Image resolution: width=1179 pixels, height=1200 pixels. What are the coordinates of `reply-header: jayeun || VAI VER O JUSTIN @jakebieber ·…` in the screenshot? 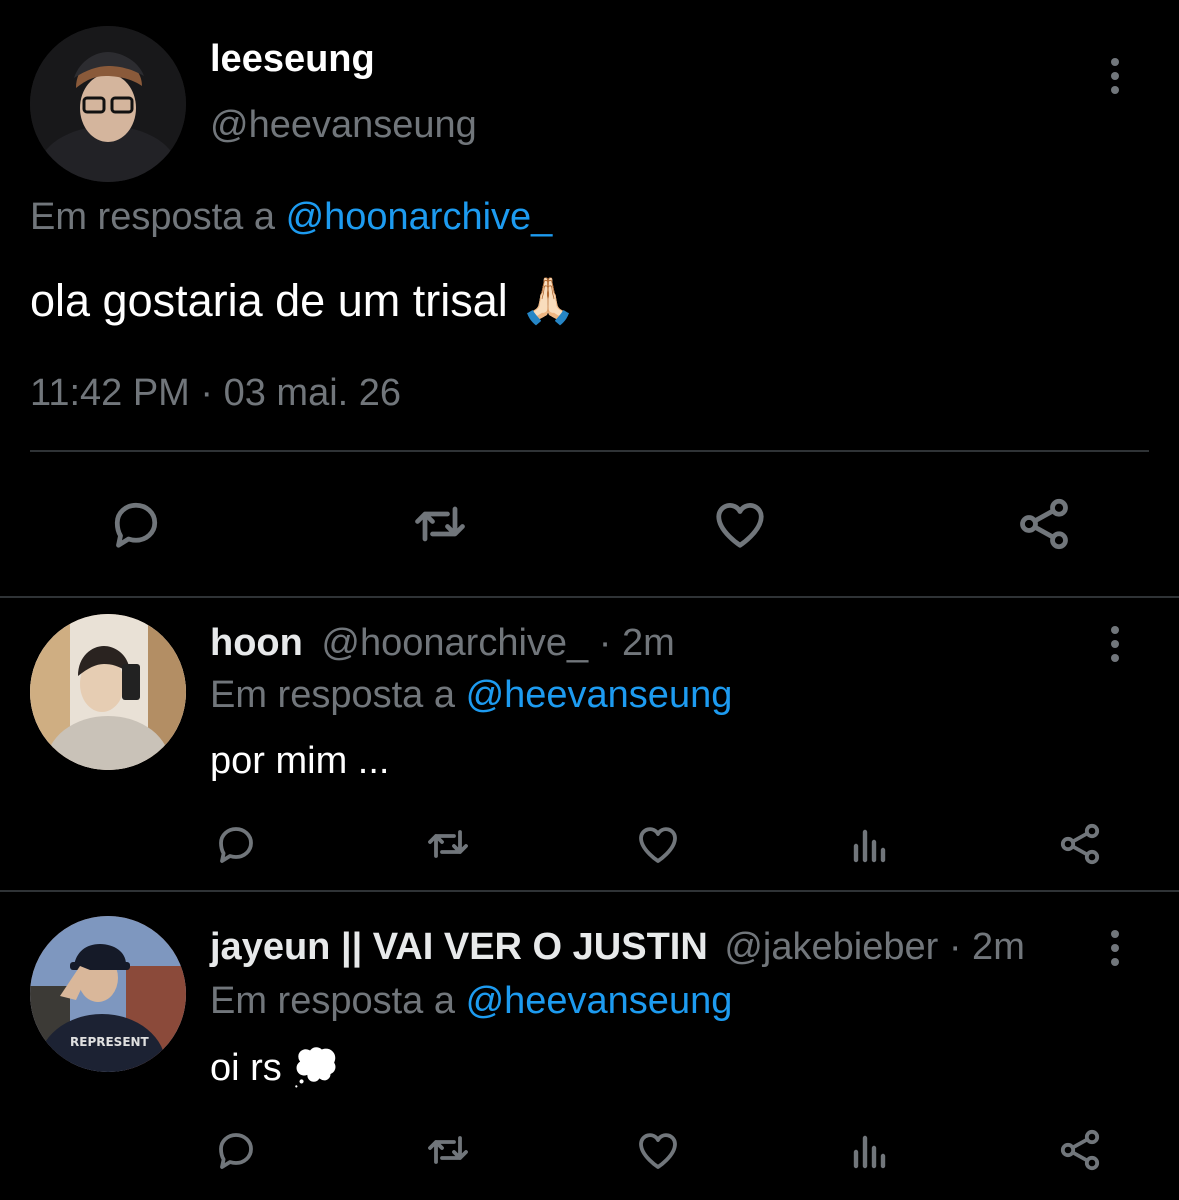 It's located at (617, 947).